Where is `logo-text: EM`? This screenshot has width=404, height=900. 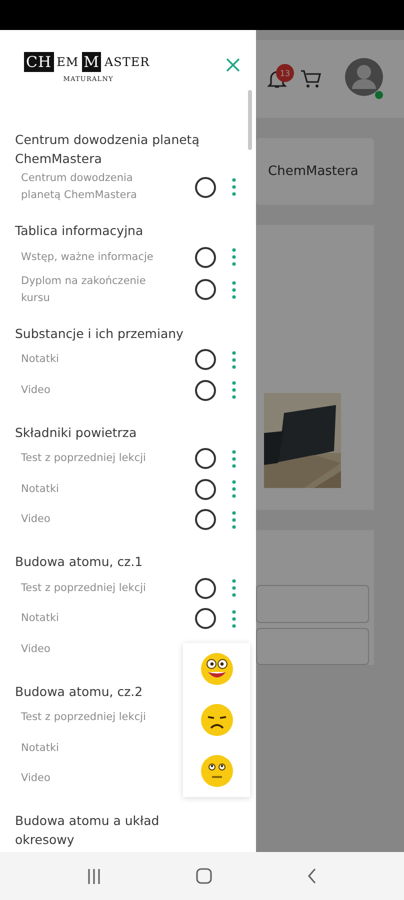
logo-text: EM is located at coordinates (67, 62).